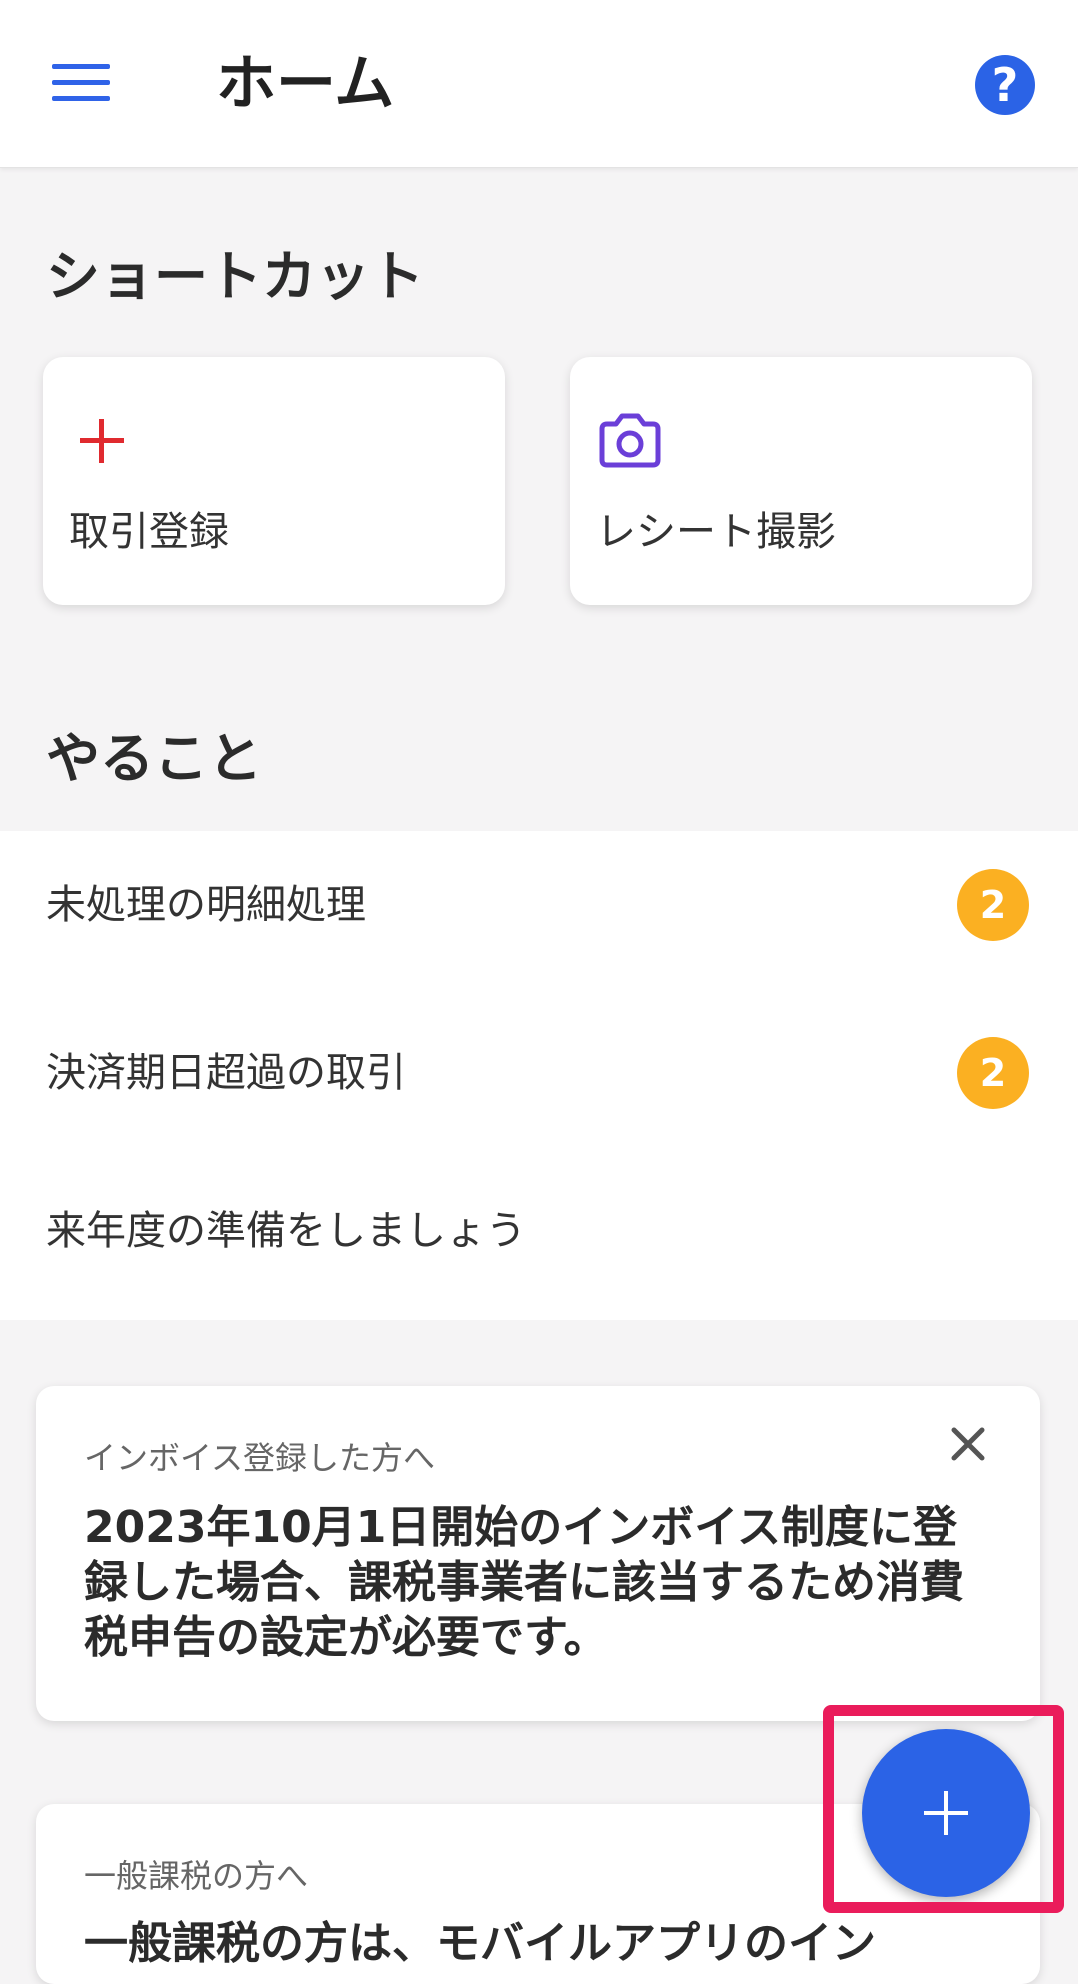 This screenshot has height=1984, width=1078. I want to click on todo-item-overdue: 決済期日超過の取引 2, so click(539, 1074).